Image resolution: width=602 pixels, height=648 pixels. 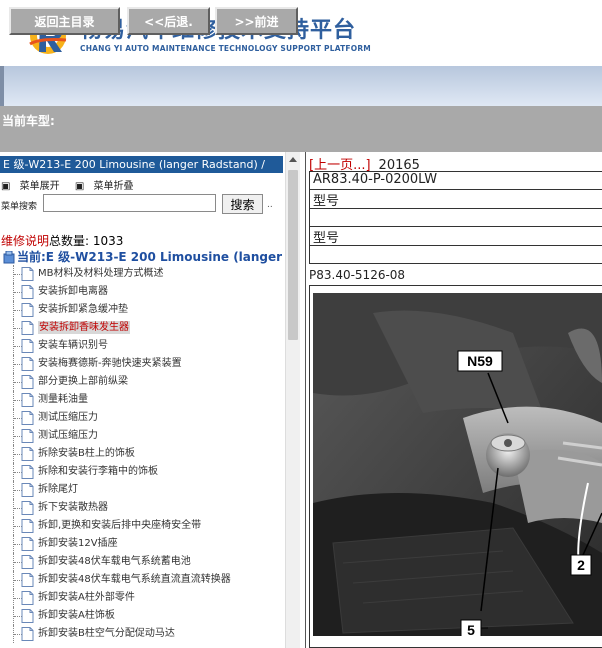 What do you see at coordinates (120, 525) in the screenshot?
I see `tree-item-label: 拆卸,更换和安装后排中央座椅安全带` at bounding box center [120, 525].